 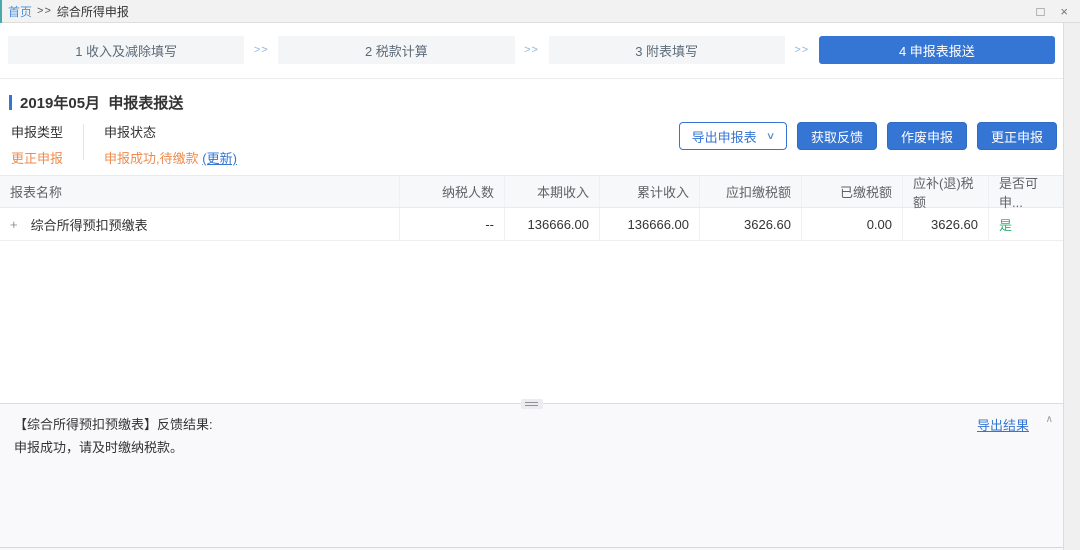 I want to click on header-report-name: 报表名称, so click(x=200, y=191).